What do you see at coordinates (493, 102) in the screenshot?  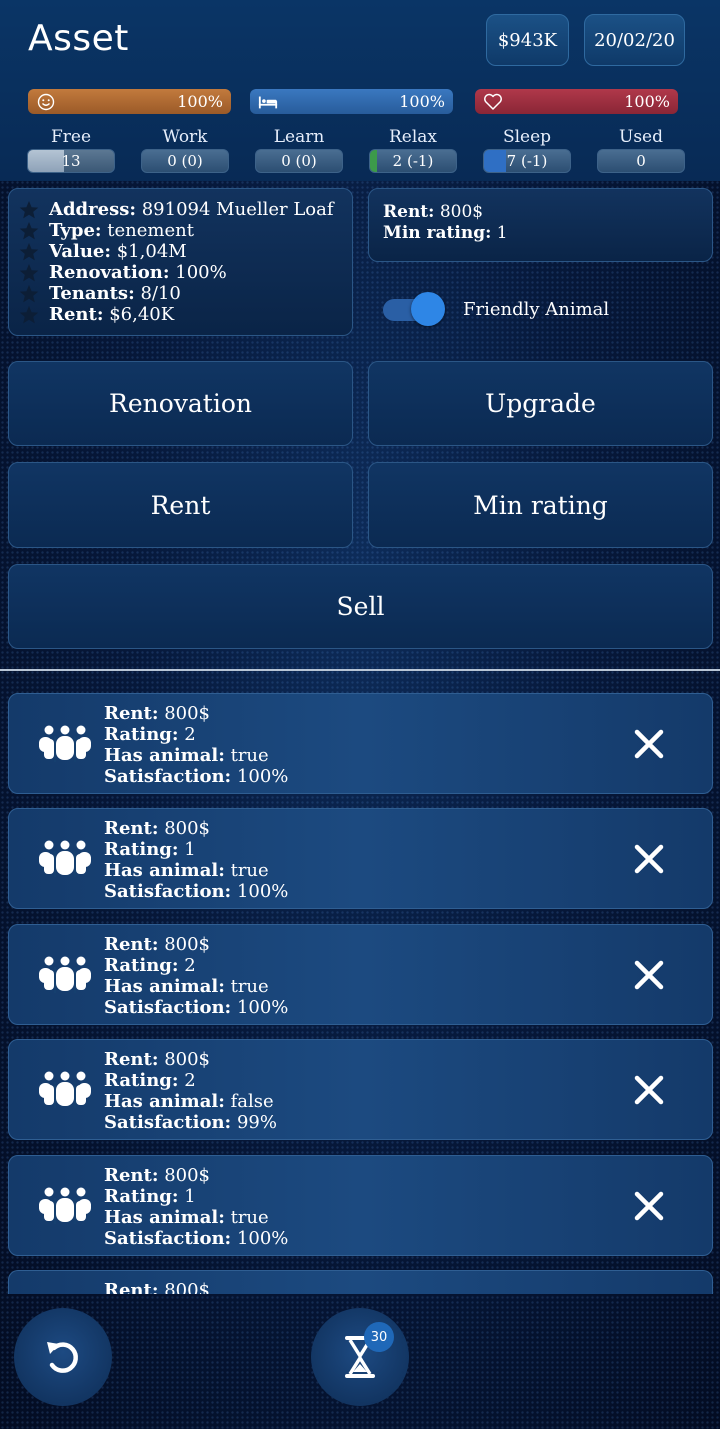 I see `heart-icon` at bounding box center [493, 102].